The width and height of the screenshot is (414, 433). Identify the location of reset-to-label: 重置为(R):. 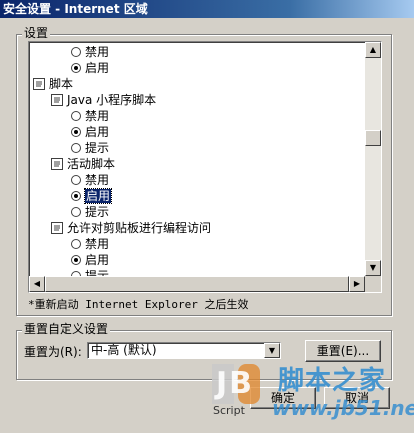
(53, 352).